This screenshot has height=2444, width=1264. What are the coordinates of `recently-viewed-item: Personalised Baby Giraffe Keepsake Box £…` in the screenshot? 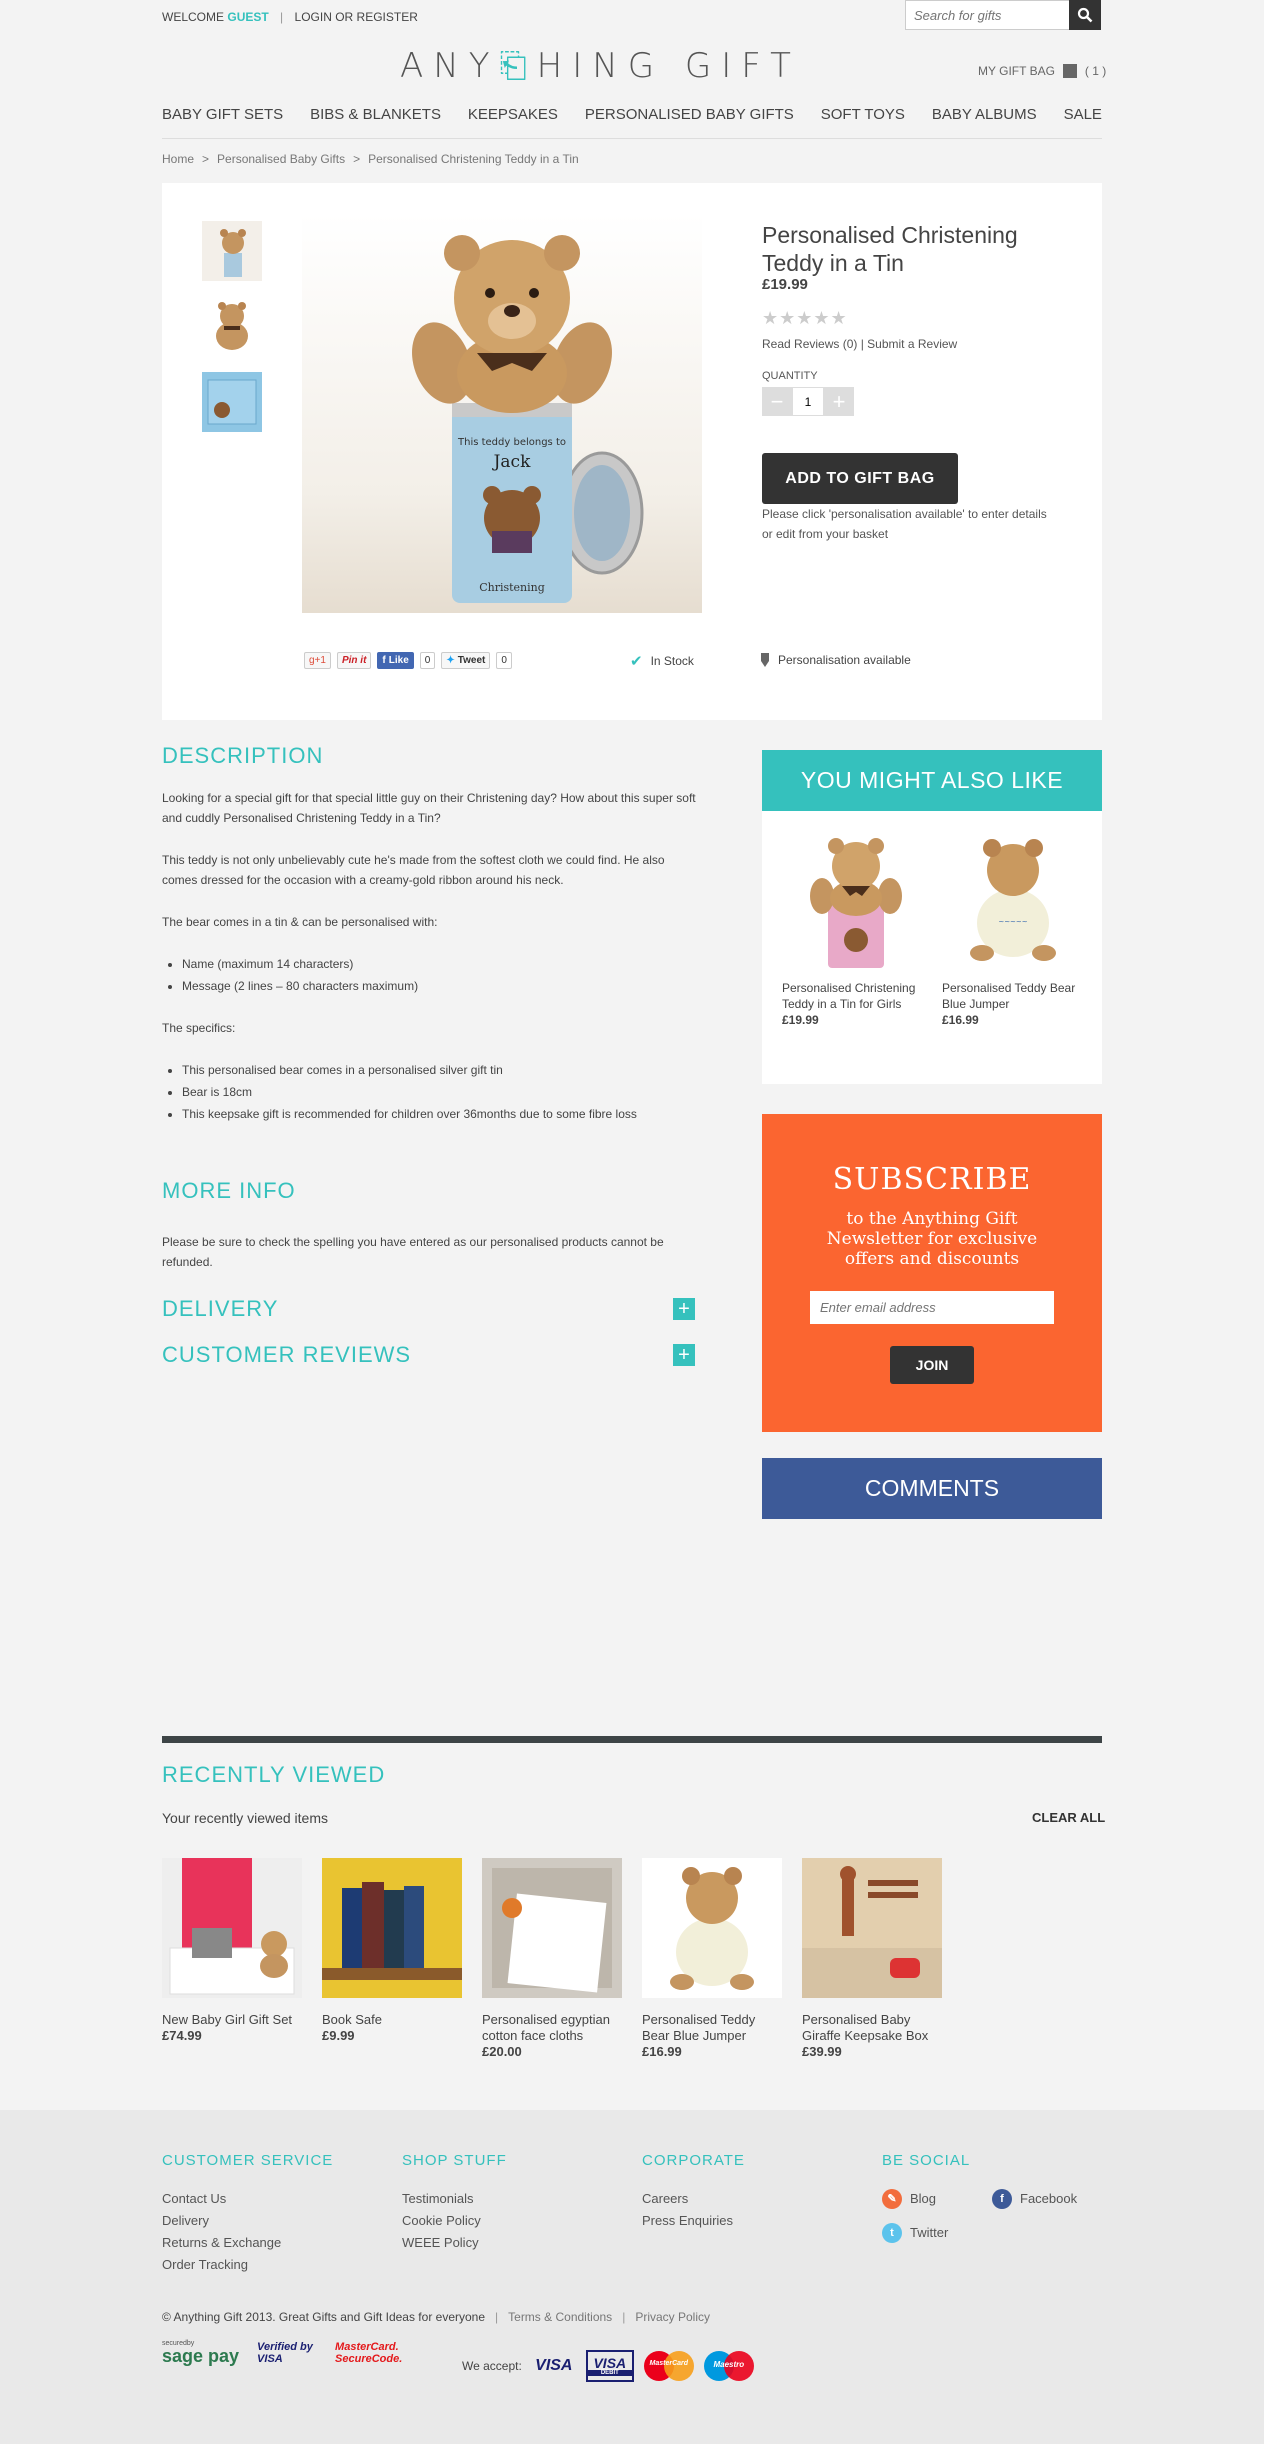 It's located at (872, 1959).